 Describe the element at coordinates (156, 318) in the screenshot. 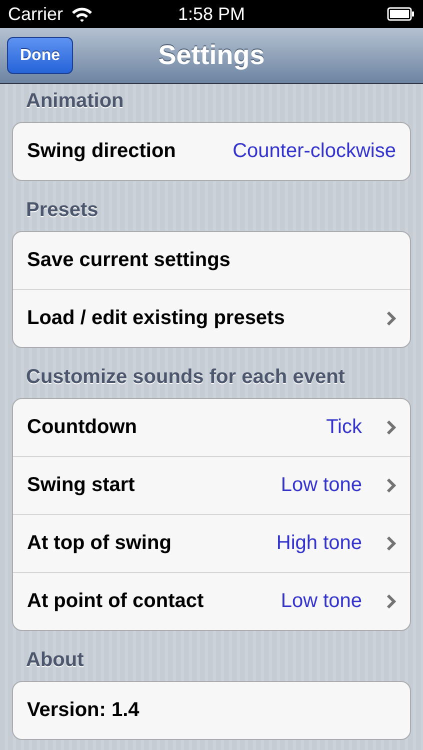

I see `row-label: Load / edit existing presets` at that location.